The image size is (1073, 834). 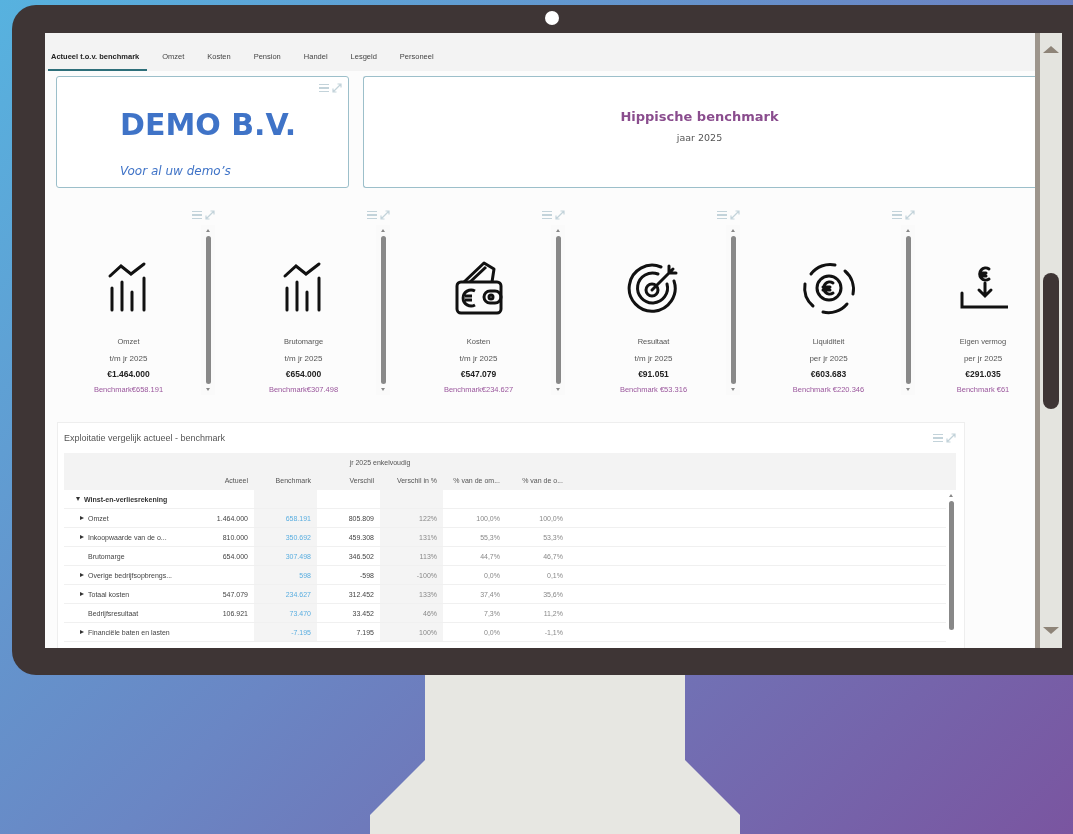 What do you see at coordinates (552, 18) in the screenshot?
I see `camera-dot` at bounding box center [552, 18].